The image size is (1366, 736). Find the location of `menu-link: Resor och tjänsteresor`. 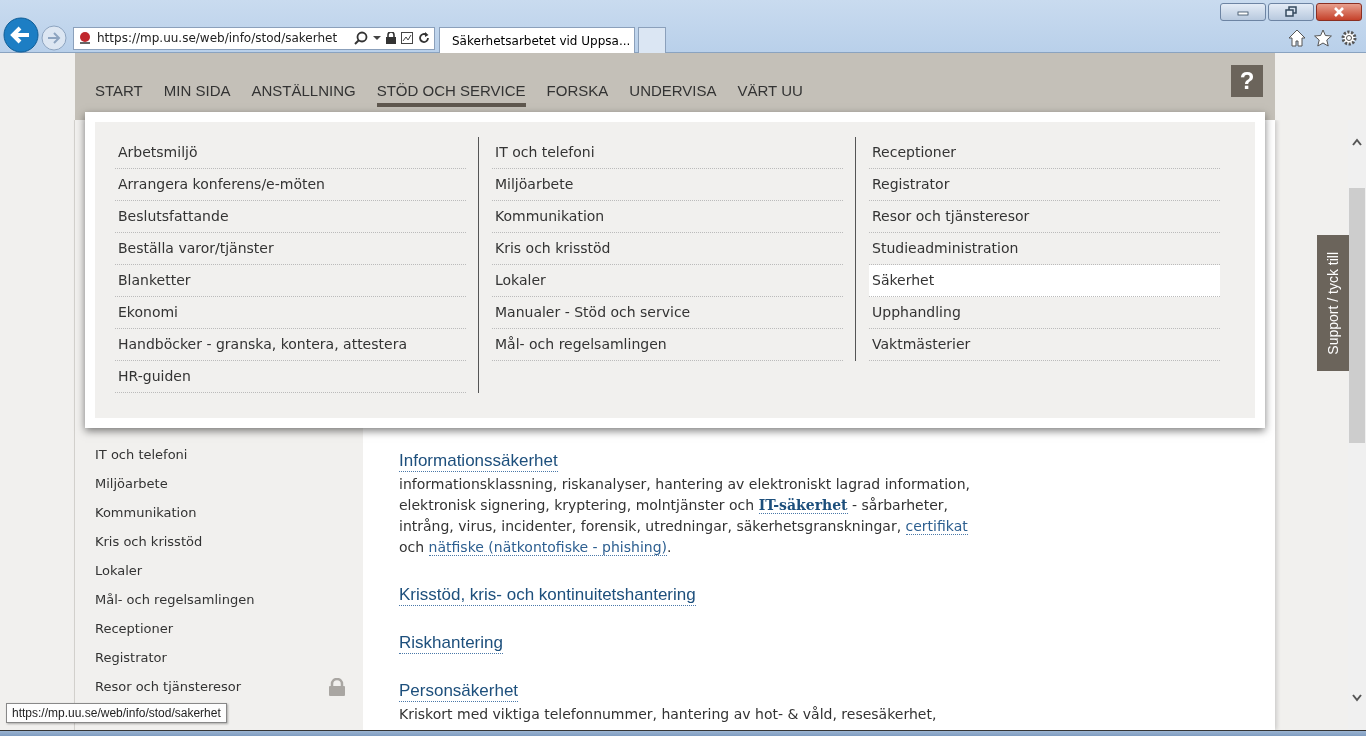

menu-link: Resor och tjänsteresor is located at coordinates (1044, 217).